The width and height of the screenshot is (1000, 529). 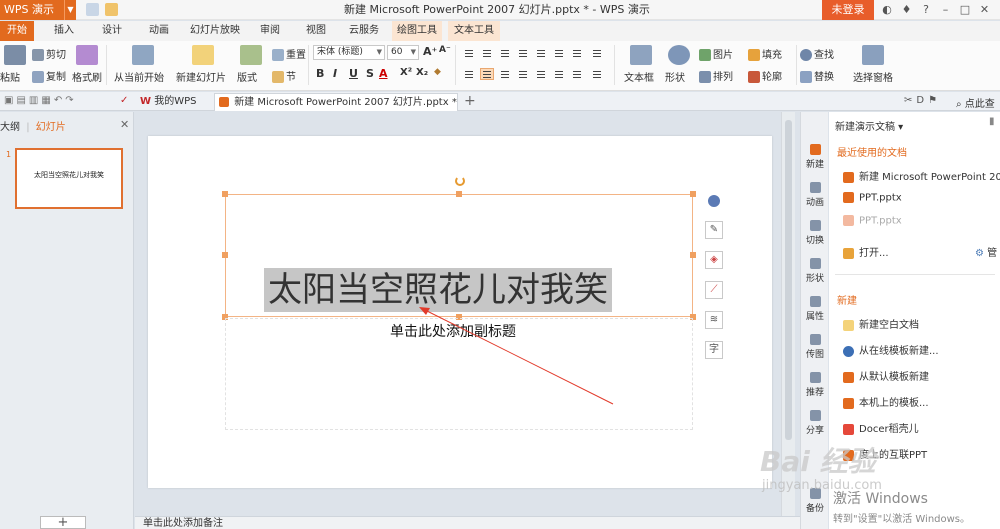 I want to click on shirt-icon: ♦, so click(x=907, y=10).